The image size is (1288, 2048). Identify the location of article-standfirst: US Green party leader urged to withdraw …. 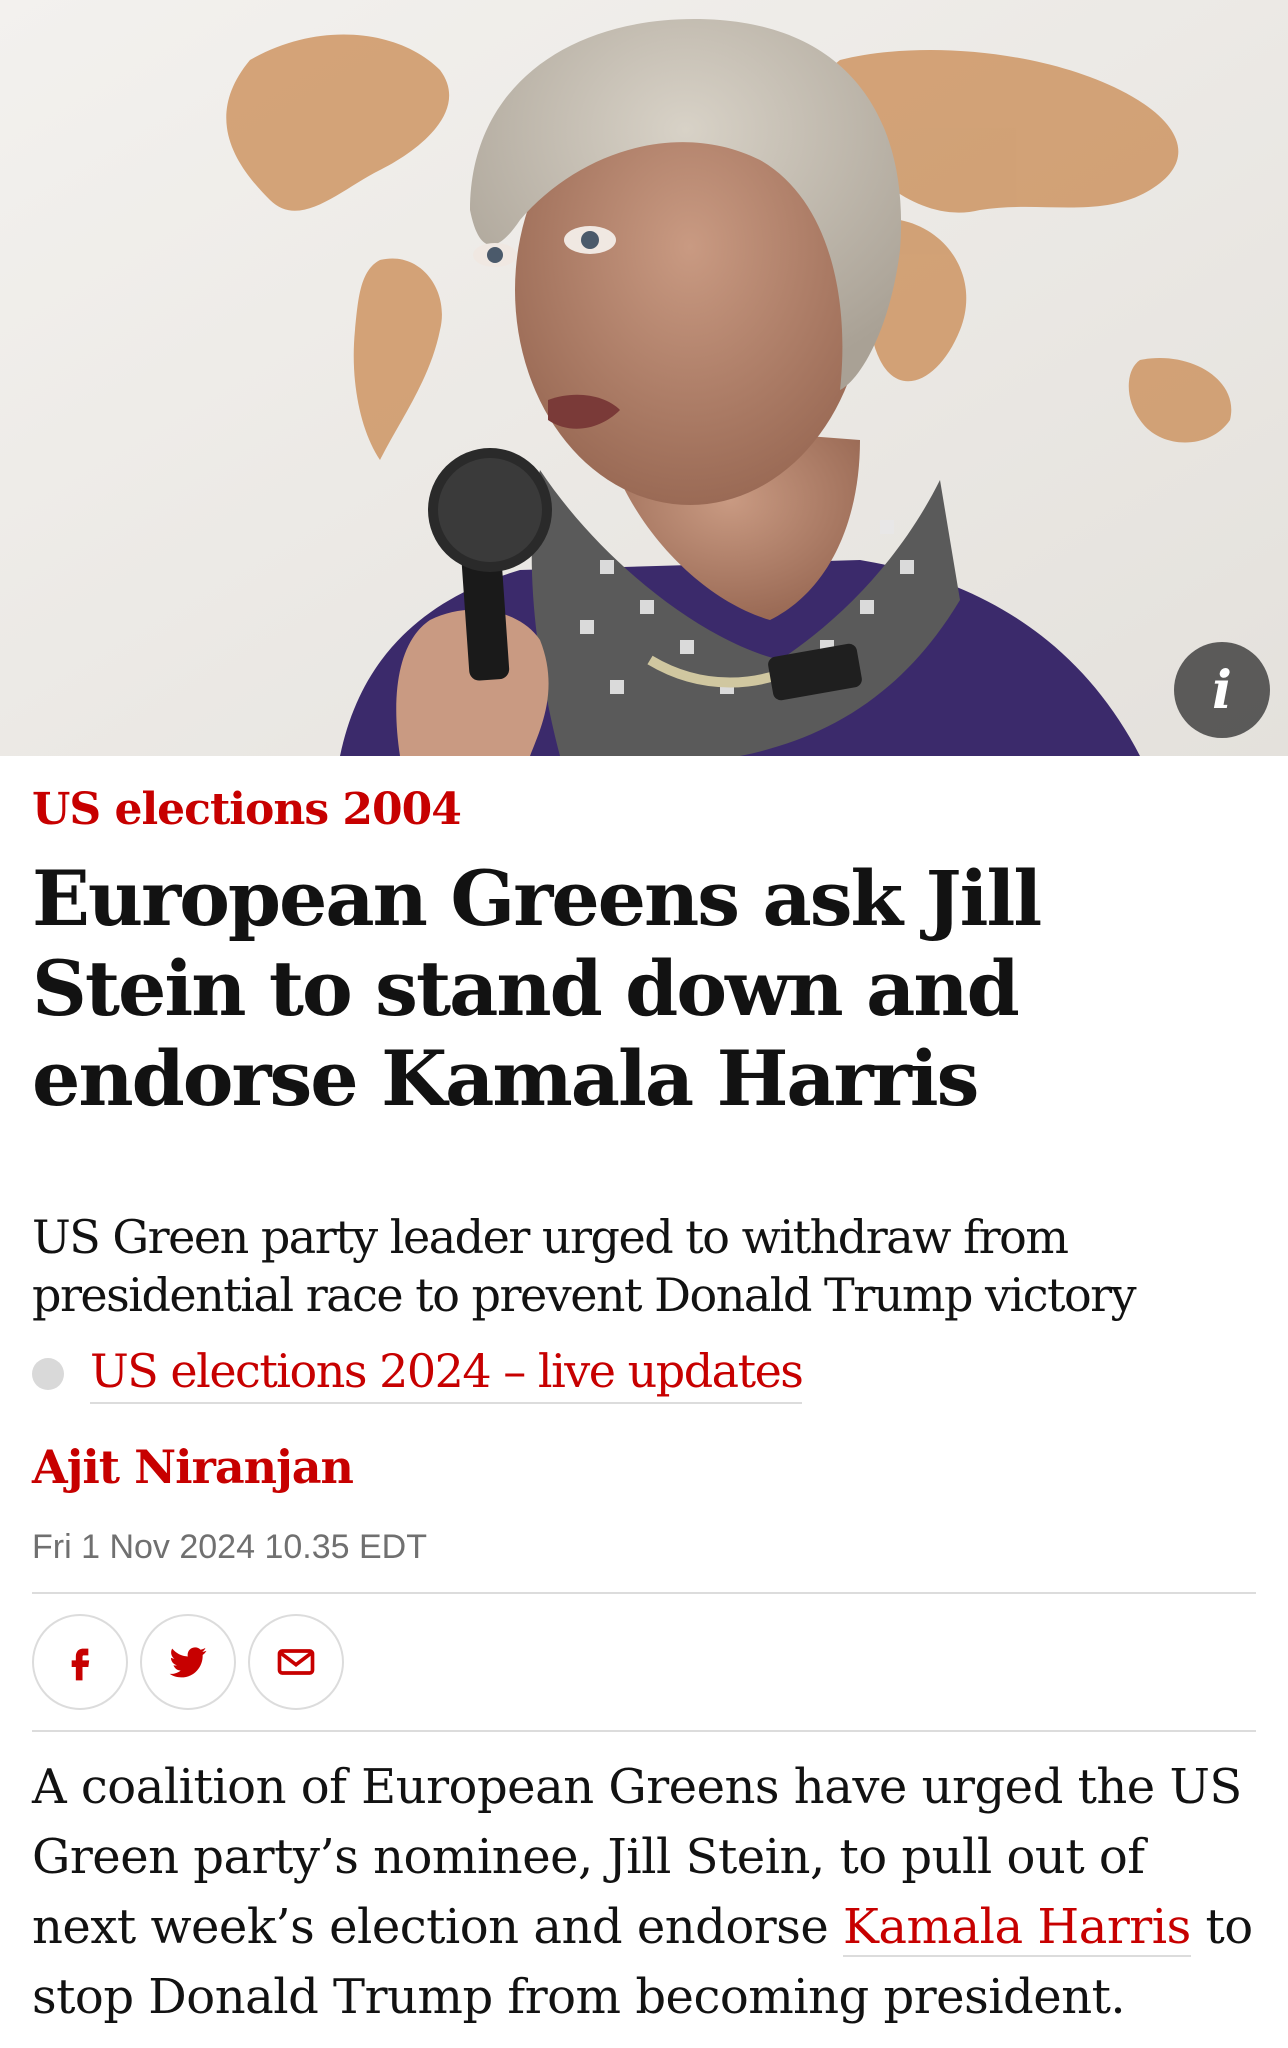
(584, 1266).